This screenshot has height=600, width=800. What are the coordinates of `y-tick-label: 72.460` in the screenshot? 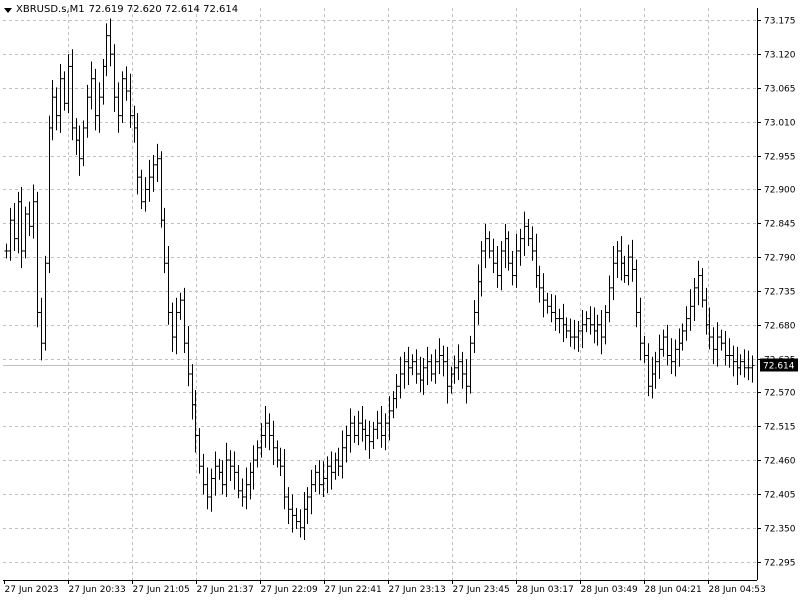 It's located at (780, 462).